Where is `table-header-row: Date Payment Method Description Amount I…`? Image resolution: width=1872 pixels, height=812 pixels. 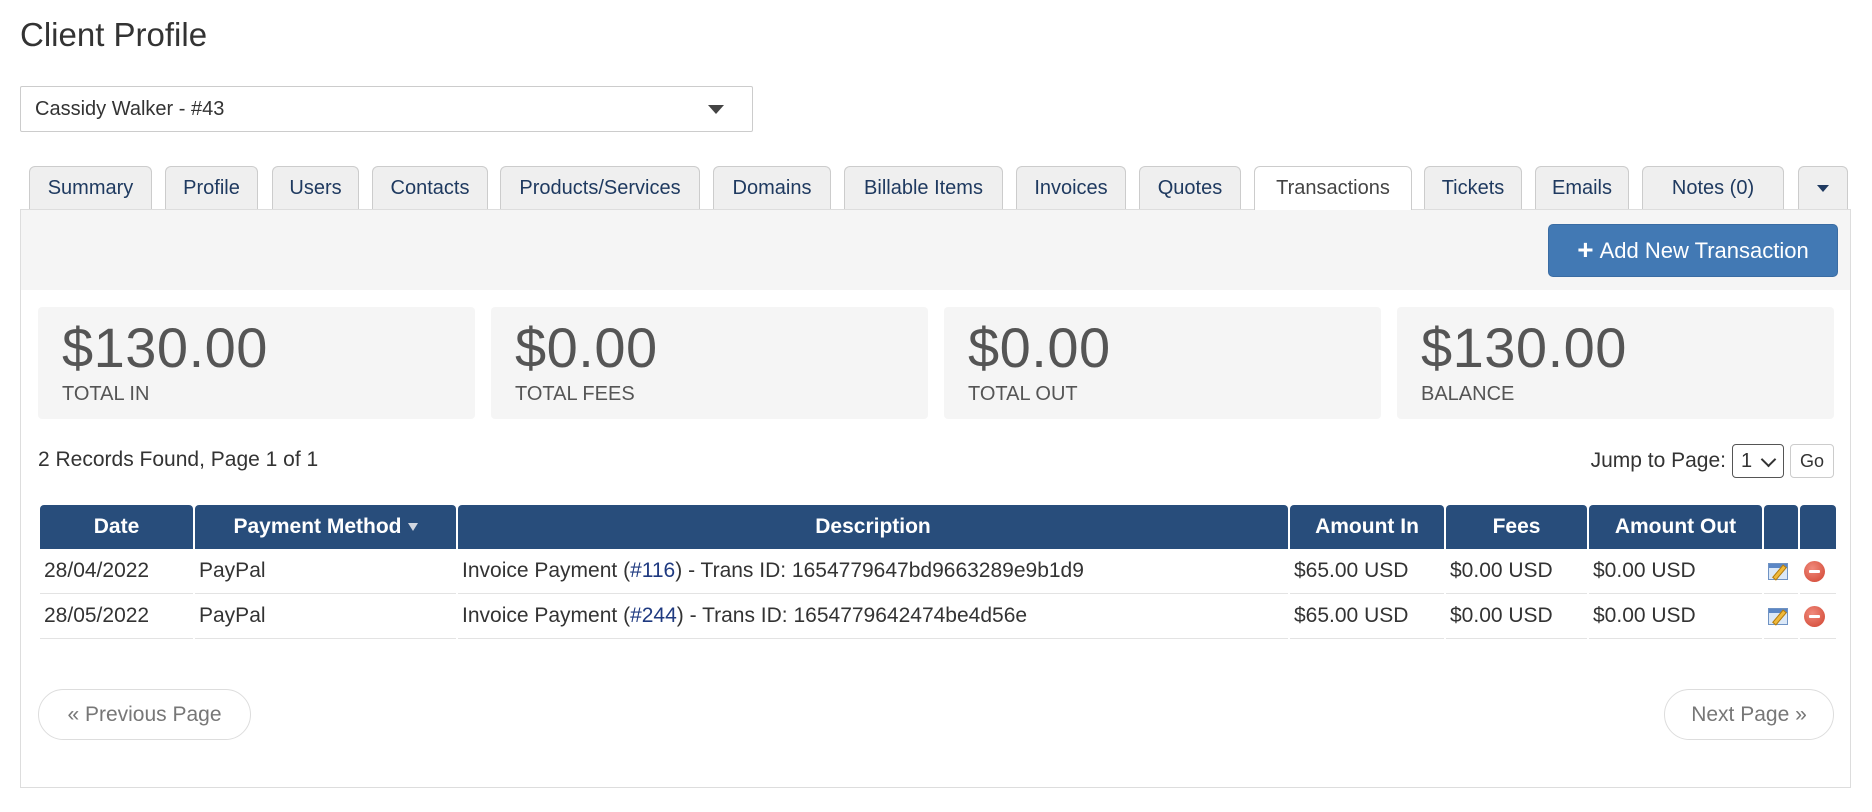 table-header-row: Date Payment Method Description Amount I… is located at coordinates (938, 527).